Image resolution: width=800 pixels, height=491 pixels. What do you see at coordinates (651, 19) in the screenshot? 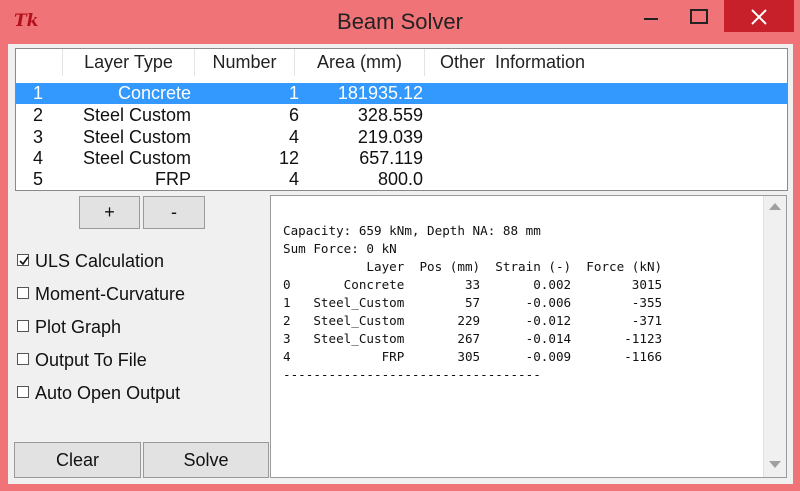
I see `minimize-icon` at bounding box center [651, 19].